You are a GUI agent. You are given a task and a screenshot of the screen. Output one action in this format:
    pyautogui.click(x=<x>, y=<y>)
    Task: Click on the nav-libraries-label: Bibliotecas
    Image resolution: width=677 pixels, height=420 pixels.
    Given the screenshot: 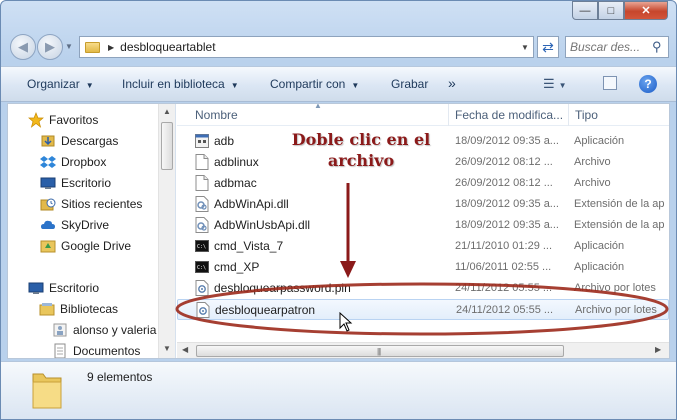 What is the action you would take?
    pyautogui.click(x=89, y=309)
    